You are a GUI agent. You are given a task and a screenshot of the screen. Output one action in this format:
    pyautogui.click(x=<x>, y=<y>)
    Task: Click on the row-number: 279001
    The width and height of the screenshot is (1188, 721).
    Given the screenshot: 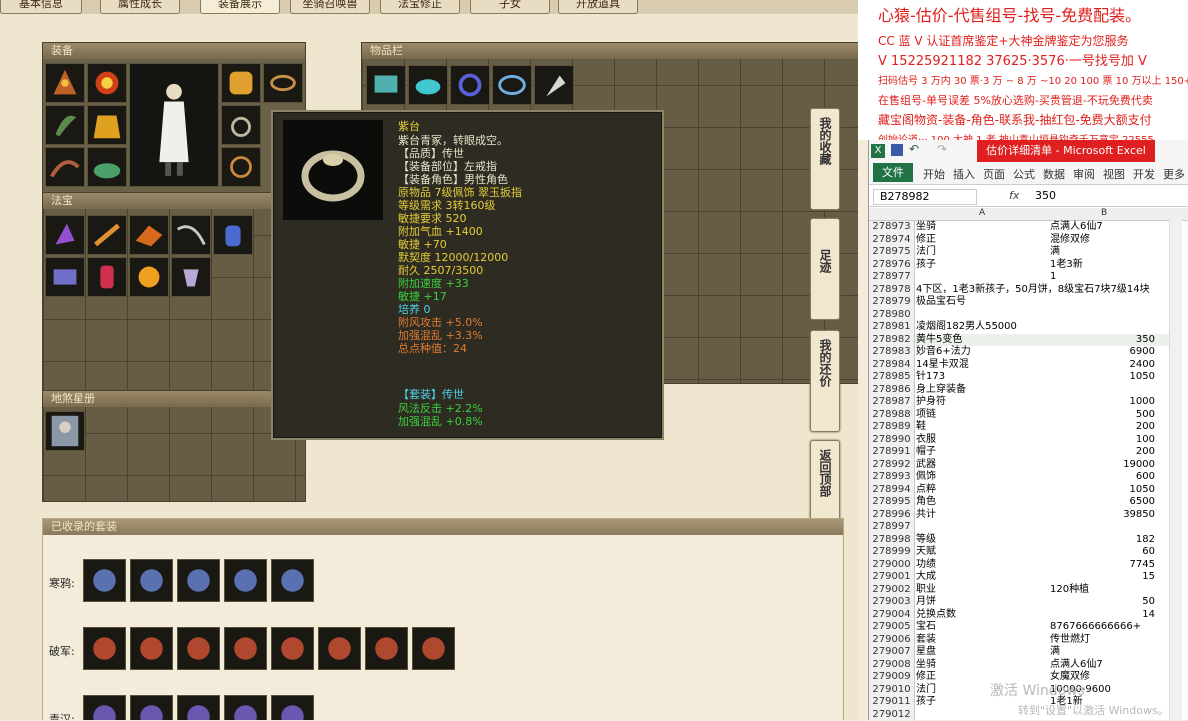 What is the action you would take?
    pyautogui.click(x=892, y=577)
    